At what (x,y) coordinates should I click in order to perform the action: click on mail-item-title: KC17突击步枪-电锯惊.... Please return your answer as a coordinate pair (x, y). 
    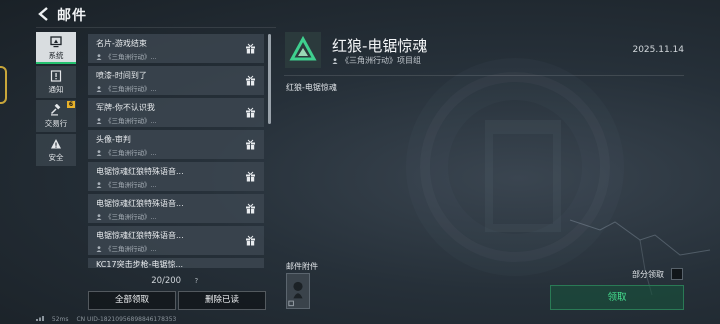
    Looking at the image, I should click on (140, 264).